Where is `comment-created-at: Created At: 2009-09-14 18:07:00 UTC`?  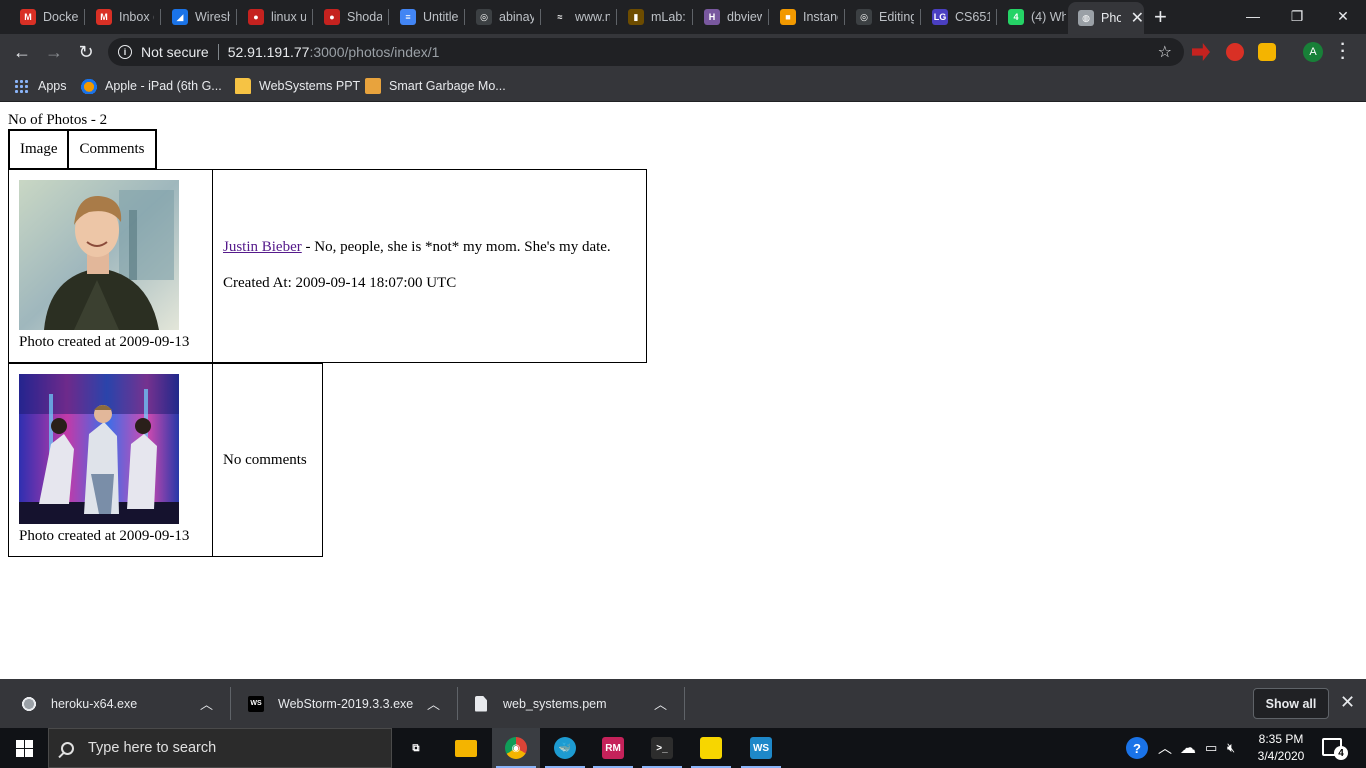 comment-created-at: Created At: 2009-09-14 18:07:00 UTC is located at coordinates (340, 283).